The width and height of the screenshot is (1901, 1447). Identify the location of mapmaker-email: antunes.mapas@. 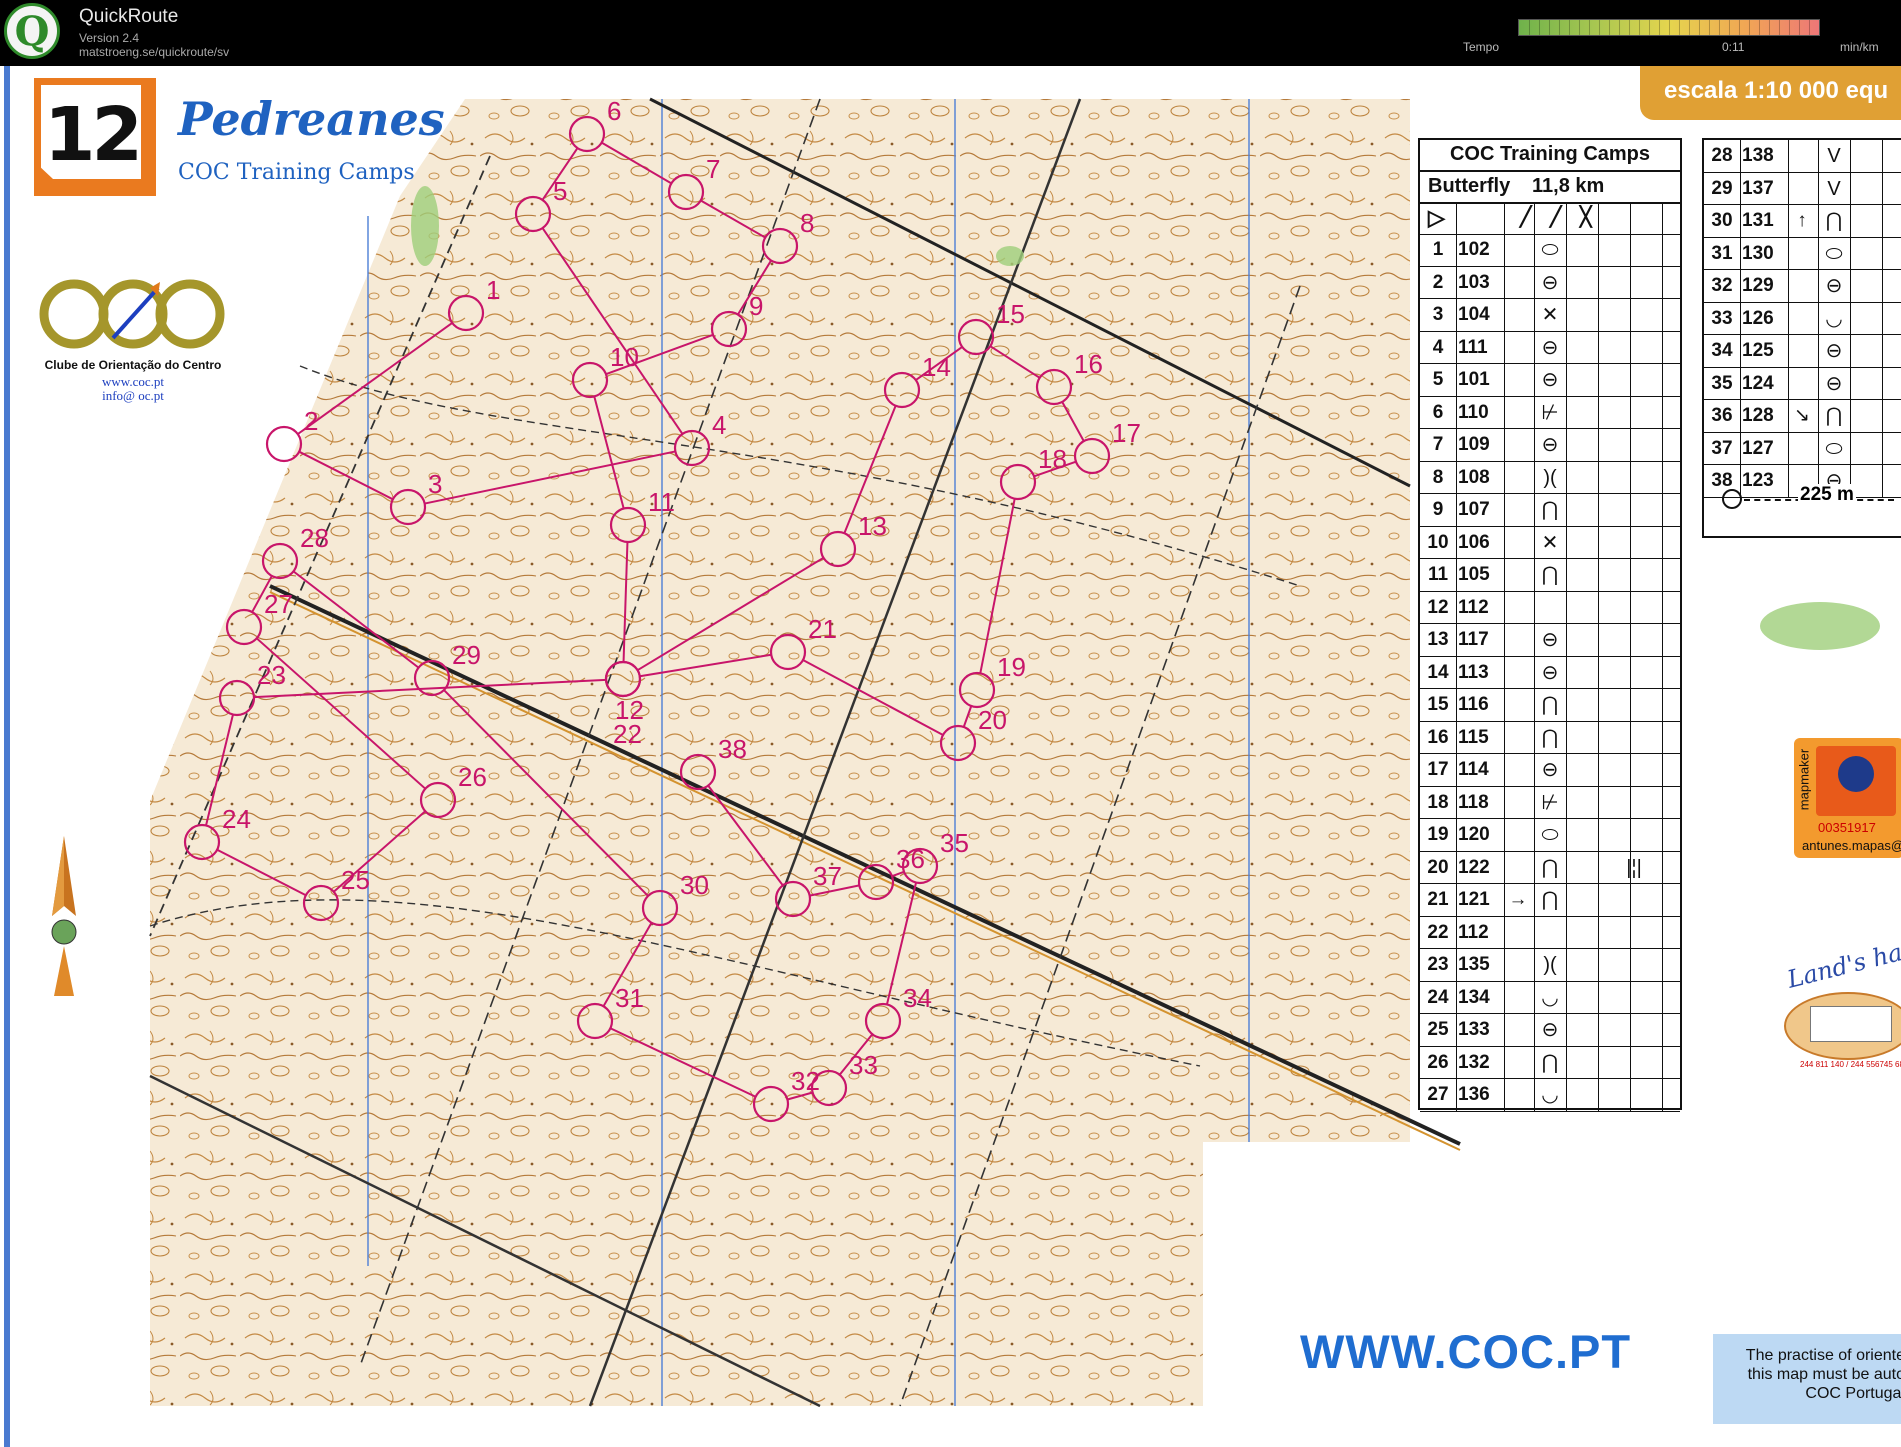
(1851, 845).